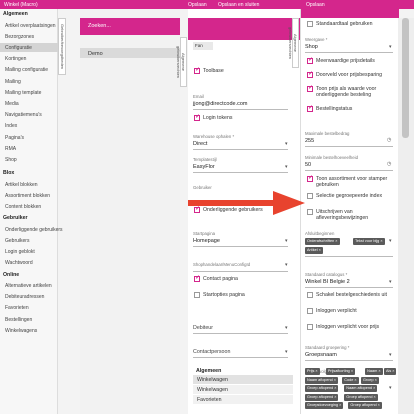 Image resolution: width=414 pixels, height=414 pixels. What do you see at coordinates (197, 295) in the screenshot?
I see `start-options-checkbox` at bounding box center [197, 295].